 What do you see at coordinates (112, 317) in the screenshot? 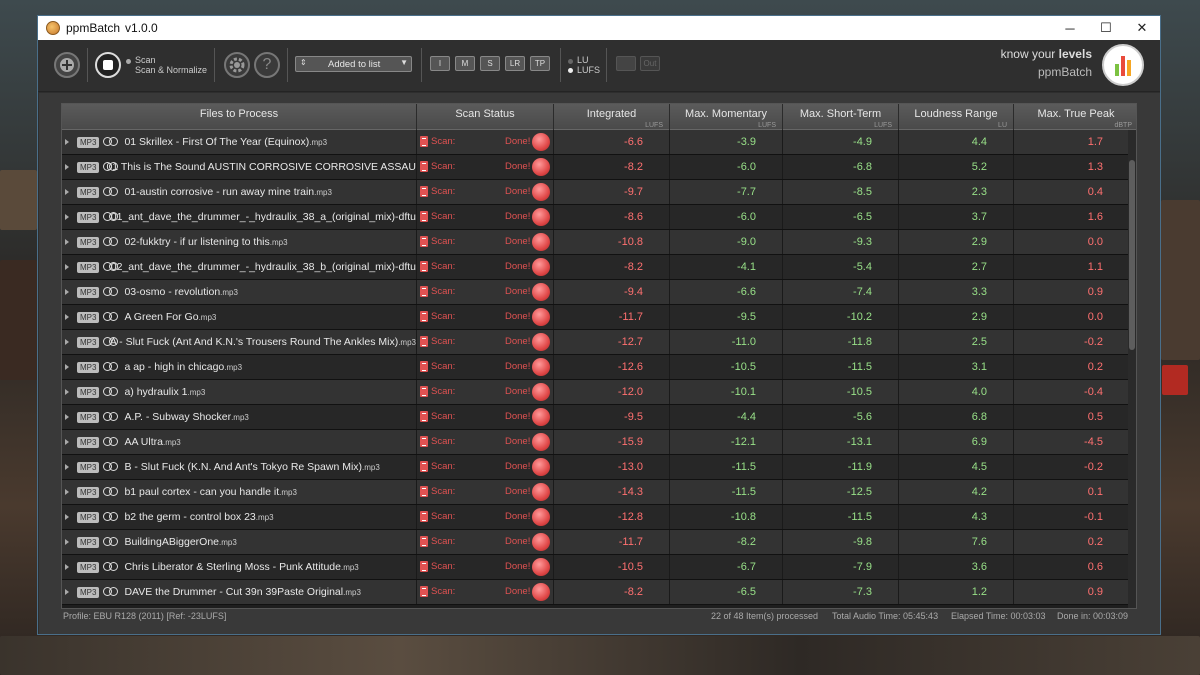
I see `stereo-icon` at bounding box center [112, 317].